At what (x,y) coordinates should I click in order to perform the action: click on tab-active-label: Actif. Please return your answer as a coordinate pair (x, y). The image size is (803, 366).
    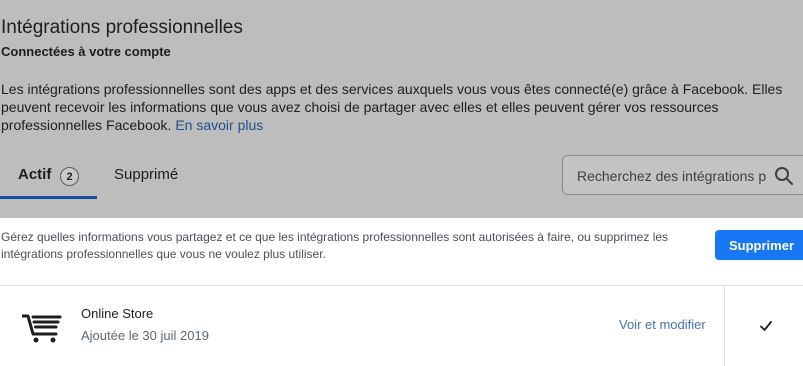
    Looking at the image, I should click on (35, 174).